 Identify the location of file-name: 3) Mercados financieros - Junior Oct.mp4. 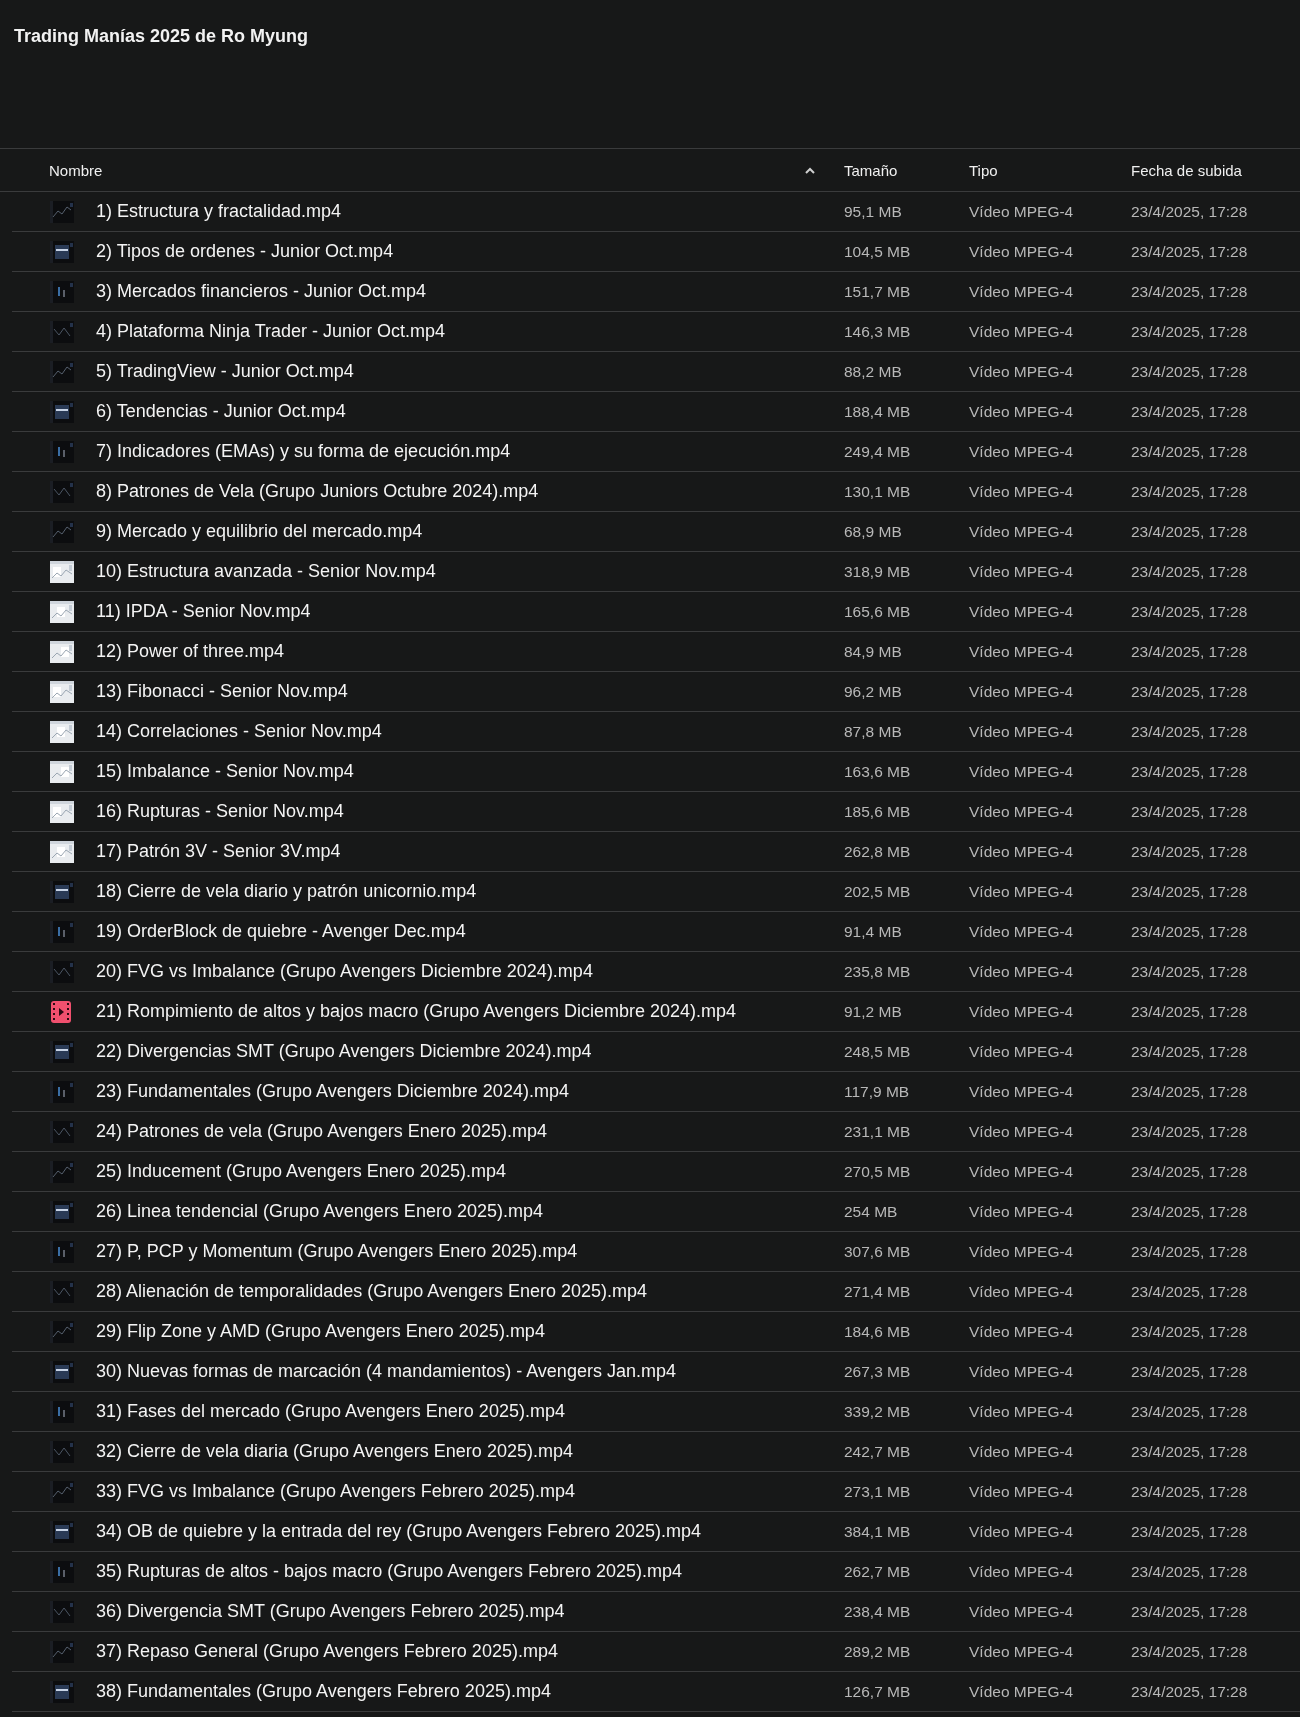
(261, 291).